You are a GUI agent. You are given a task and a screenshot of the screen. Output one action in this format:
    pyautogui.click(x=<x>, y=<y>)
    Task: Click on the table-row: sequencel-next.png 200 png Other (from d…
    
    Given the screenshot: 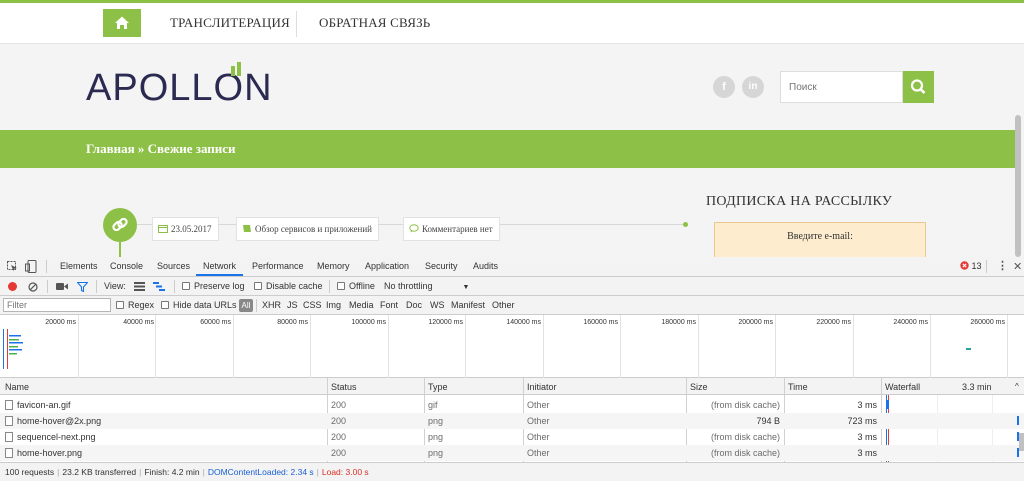 What is the action you would take?
    pyautogui.click(x=512, y=437)
    